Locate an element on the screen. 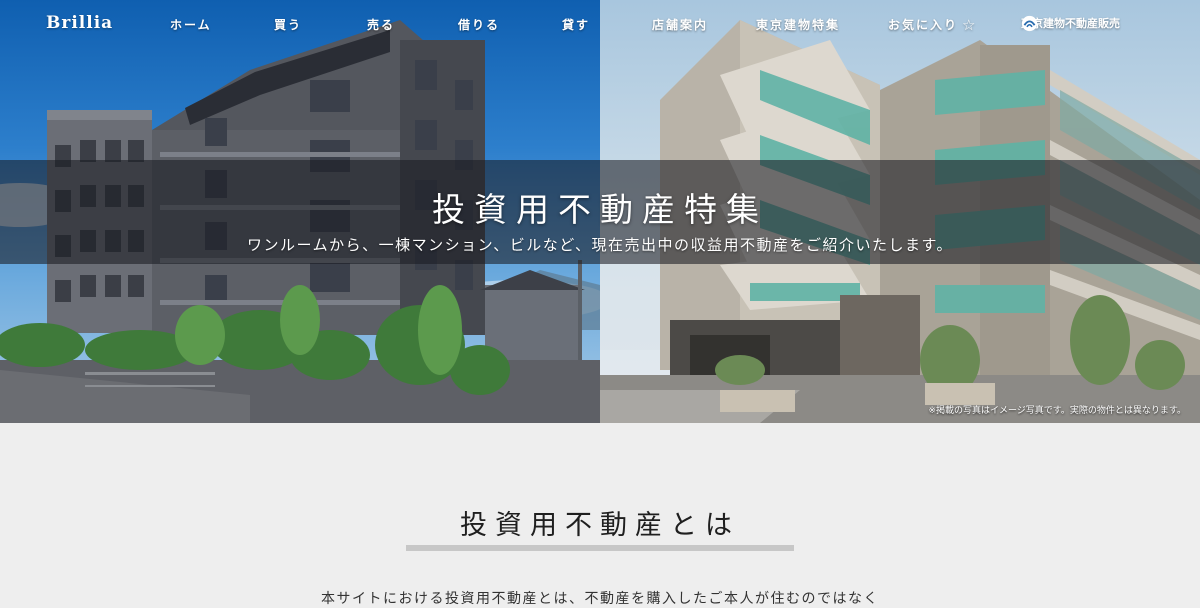 Image resolution: width=1200 pixels, height=608 pixels. corporate-logo-icon is located at coordinates (1029, 23).